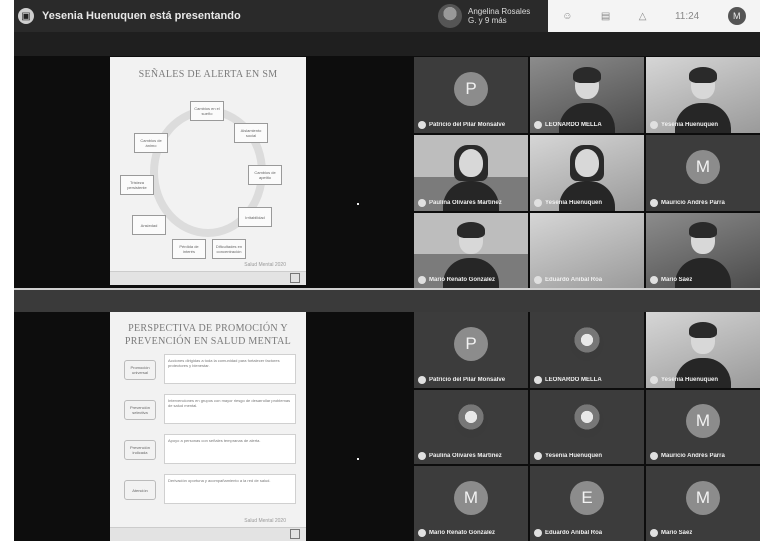  Describe the element at coordinates (208, 74) in the screenshot. I see `slide-title: SEÑALES DE ALERTA EN SM` at that location.